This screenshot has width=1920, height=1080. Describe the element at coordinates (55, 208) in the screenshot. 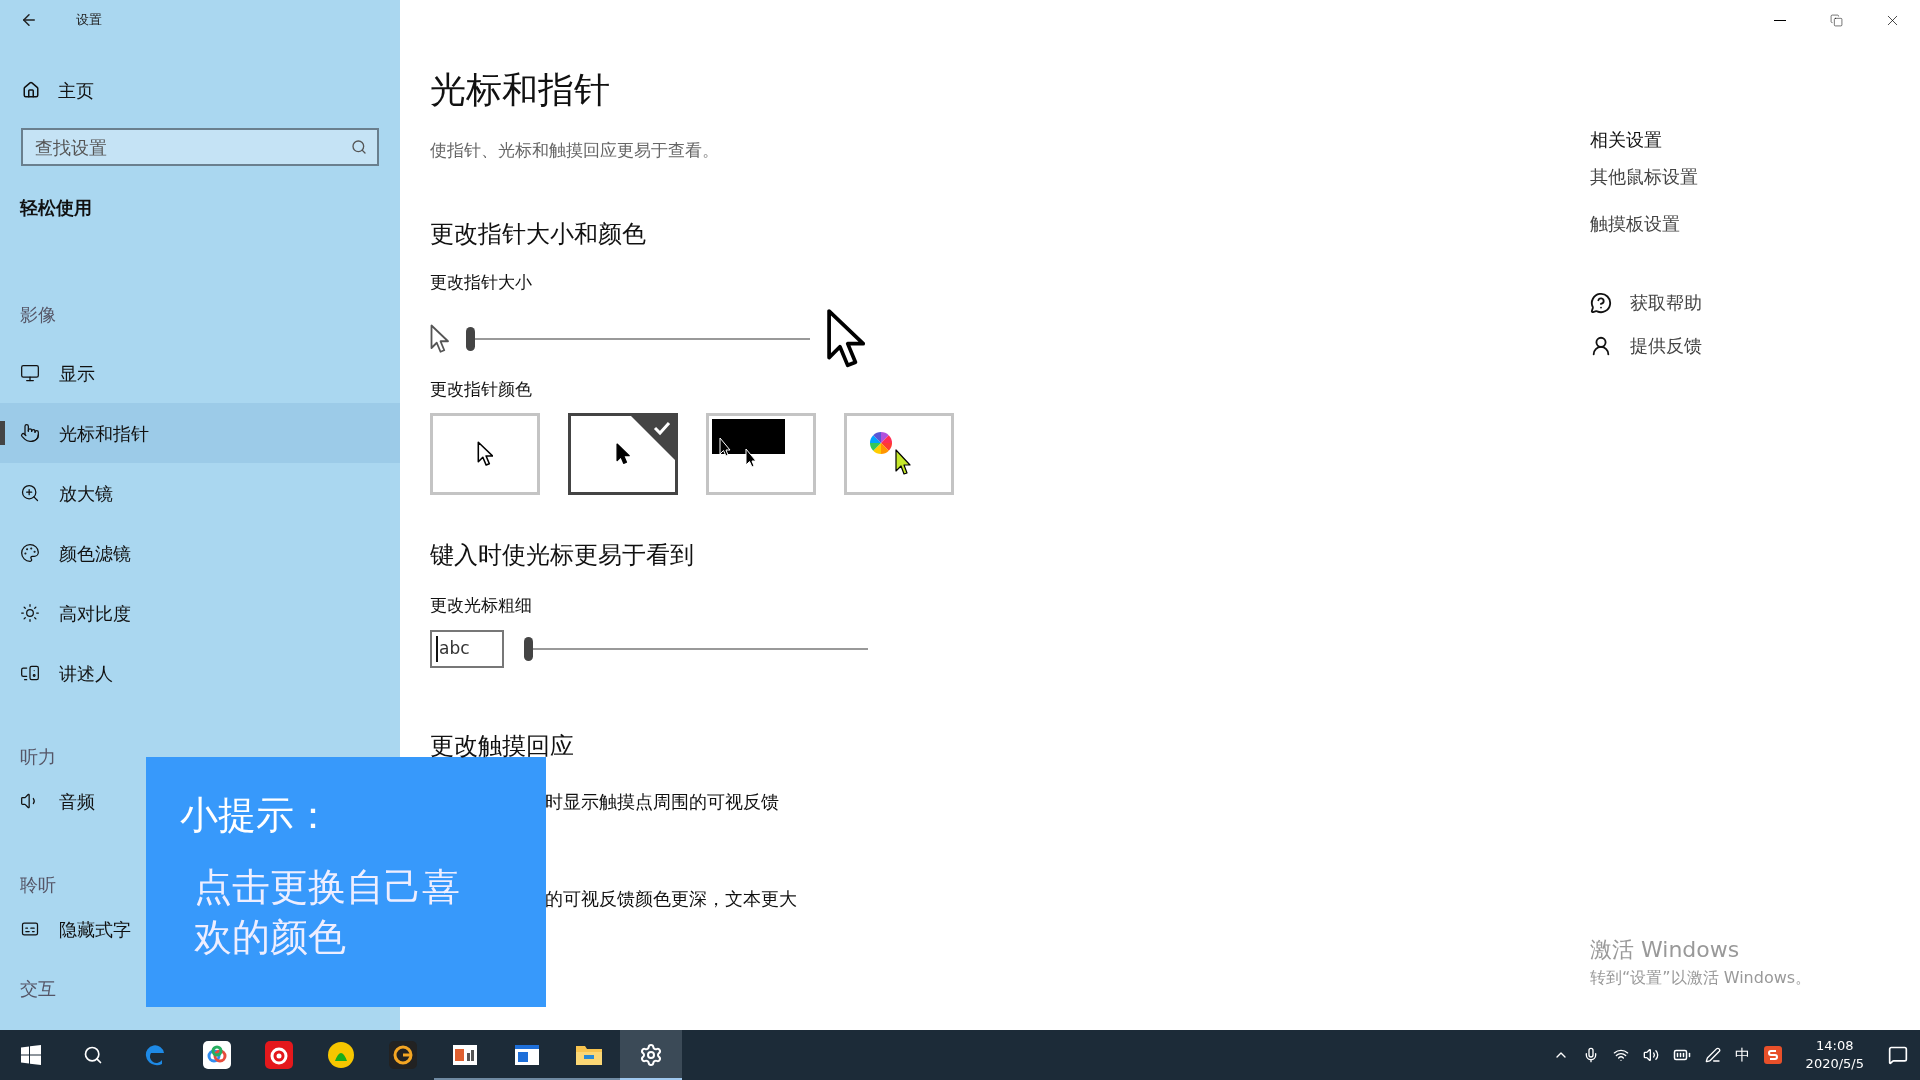

I see `category-heading: 轻松使用` at that location.